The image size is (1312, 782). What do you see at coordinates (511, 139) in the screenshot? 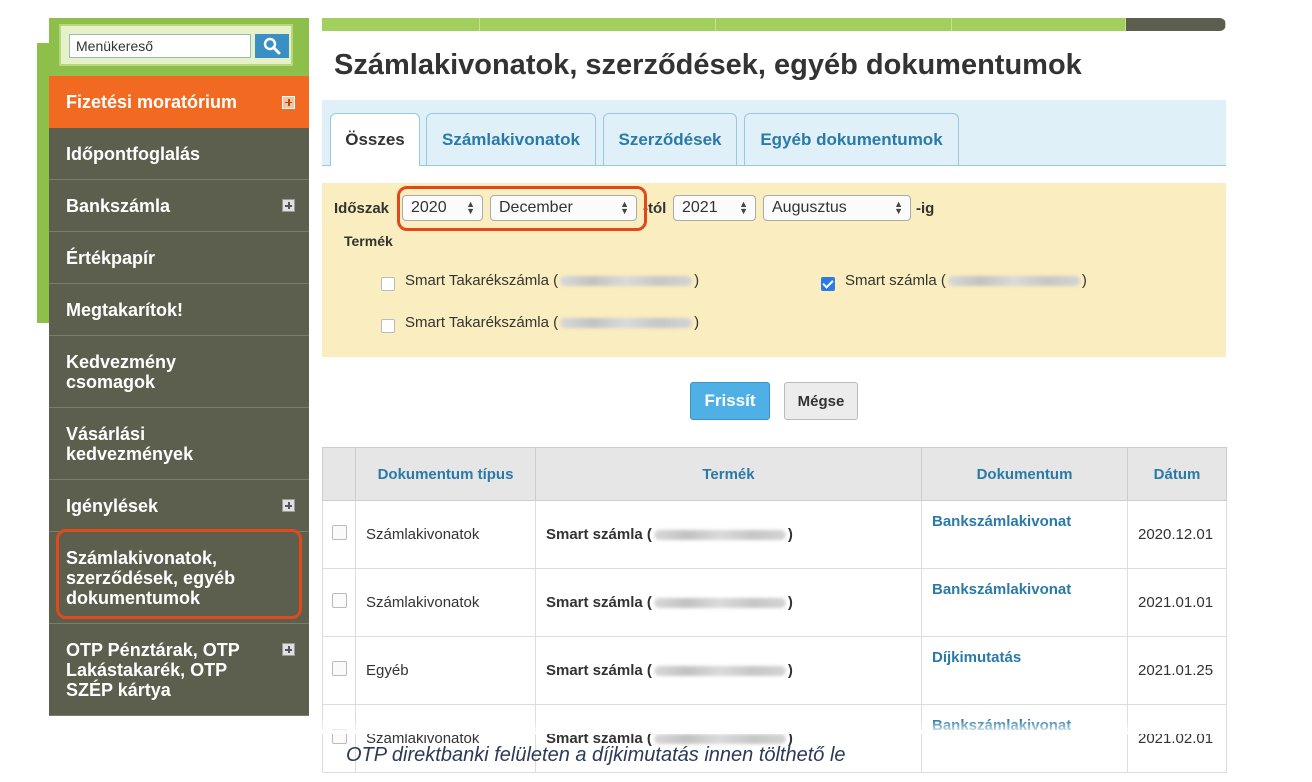
I see `tab-szamlakivonatok: Számlakivonatok` at bounding box center [511, 139].